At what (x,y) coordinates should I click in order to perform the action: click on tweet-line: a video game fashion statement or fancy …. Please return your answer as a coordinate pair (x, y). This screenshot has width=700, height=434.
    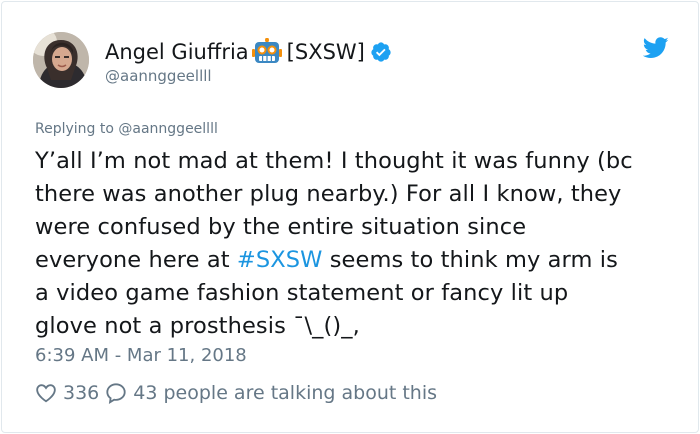
    Looking at the image, I should click on (302, 293).